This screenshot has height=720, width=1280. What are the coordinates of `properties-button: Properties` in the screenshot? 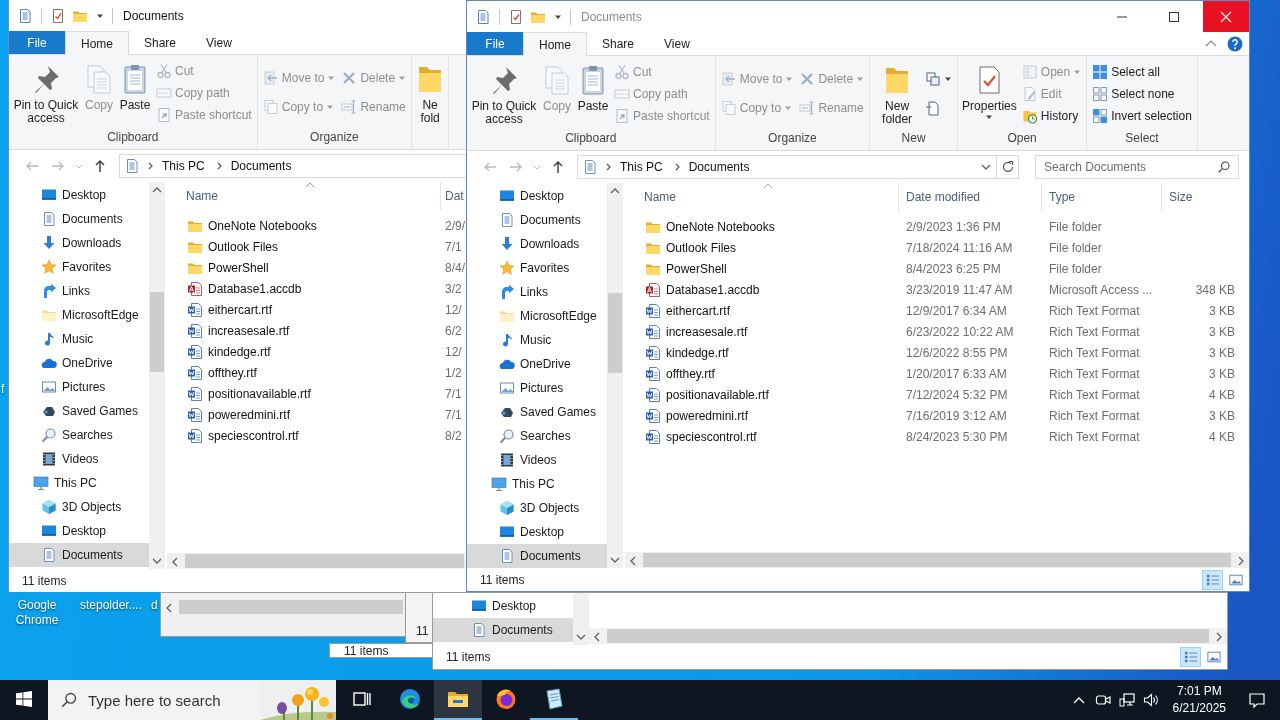 It's located at (989, 88).